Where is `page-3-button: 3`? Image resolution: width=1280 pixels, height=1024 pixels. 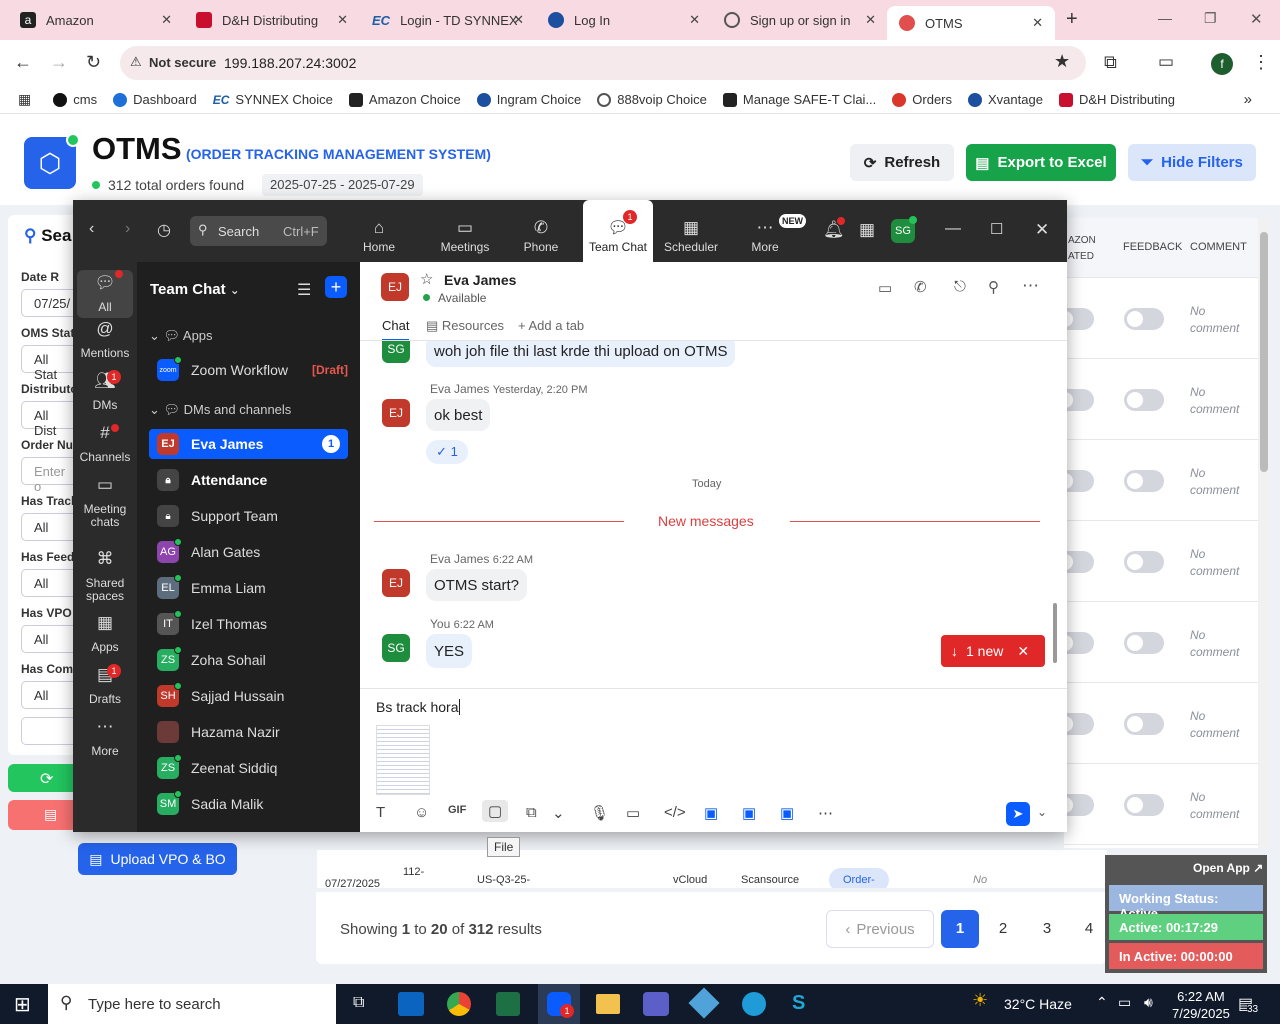
page-3-button: 3 is located at coordinates (1047, 929).